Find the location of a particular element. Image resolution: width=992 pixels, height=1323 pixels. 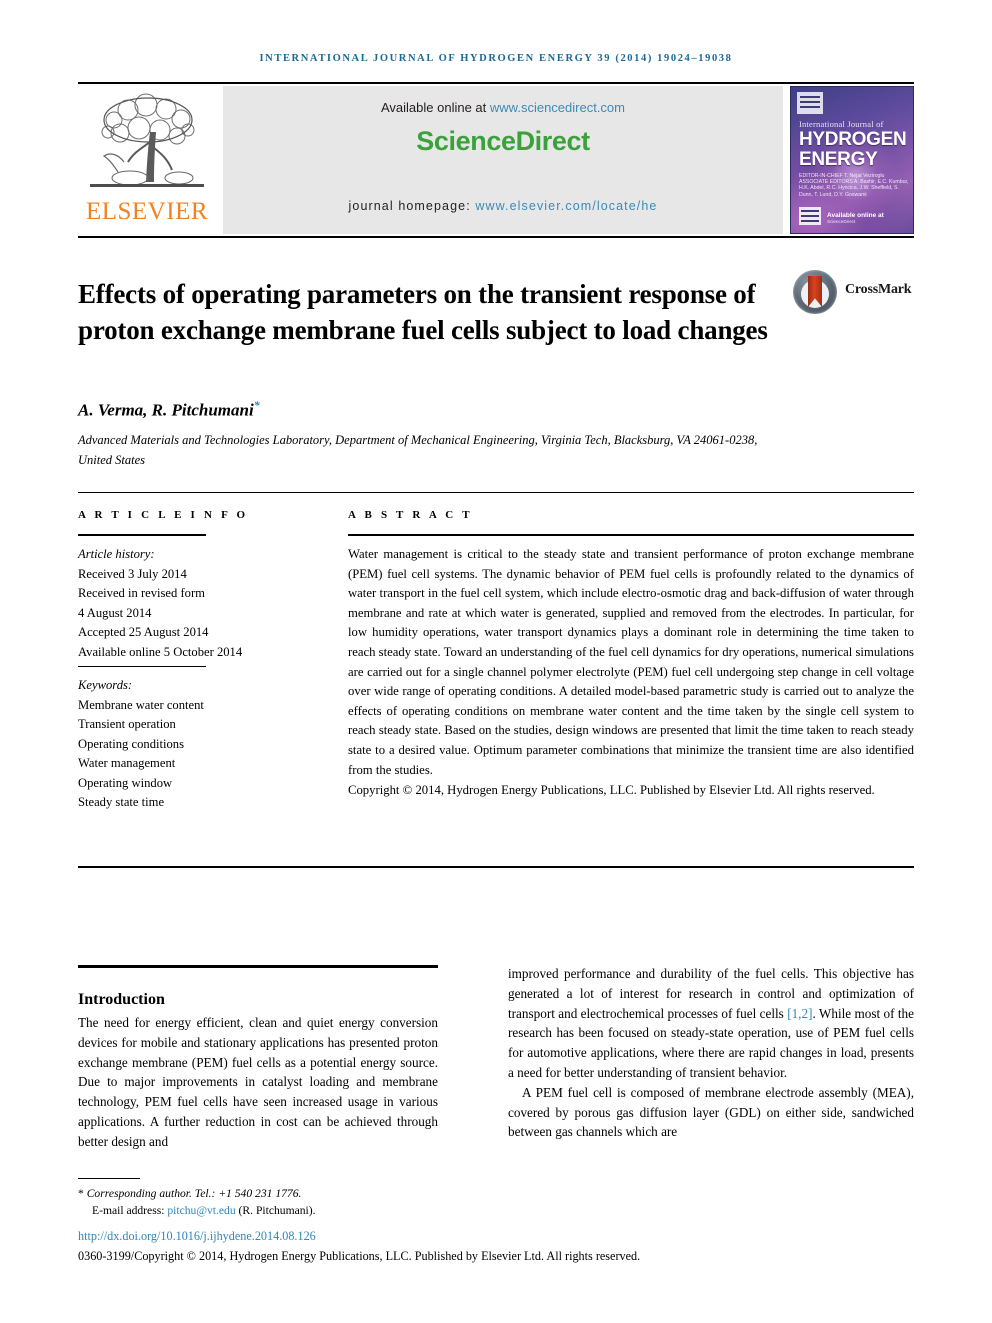

journal-homepage-prefix: journal homepage: is located at coordinates (412, 206).